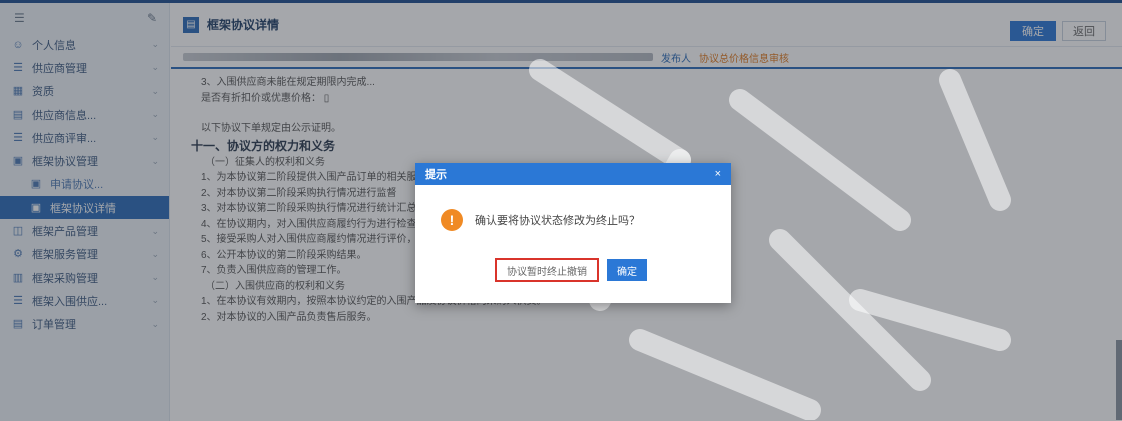  I want to click on close-icon: ×, so click(718, 174).